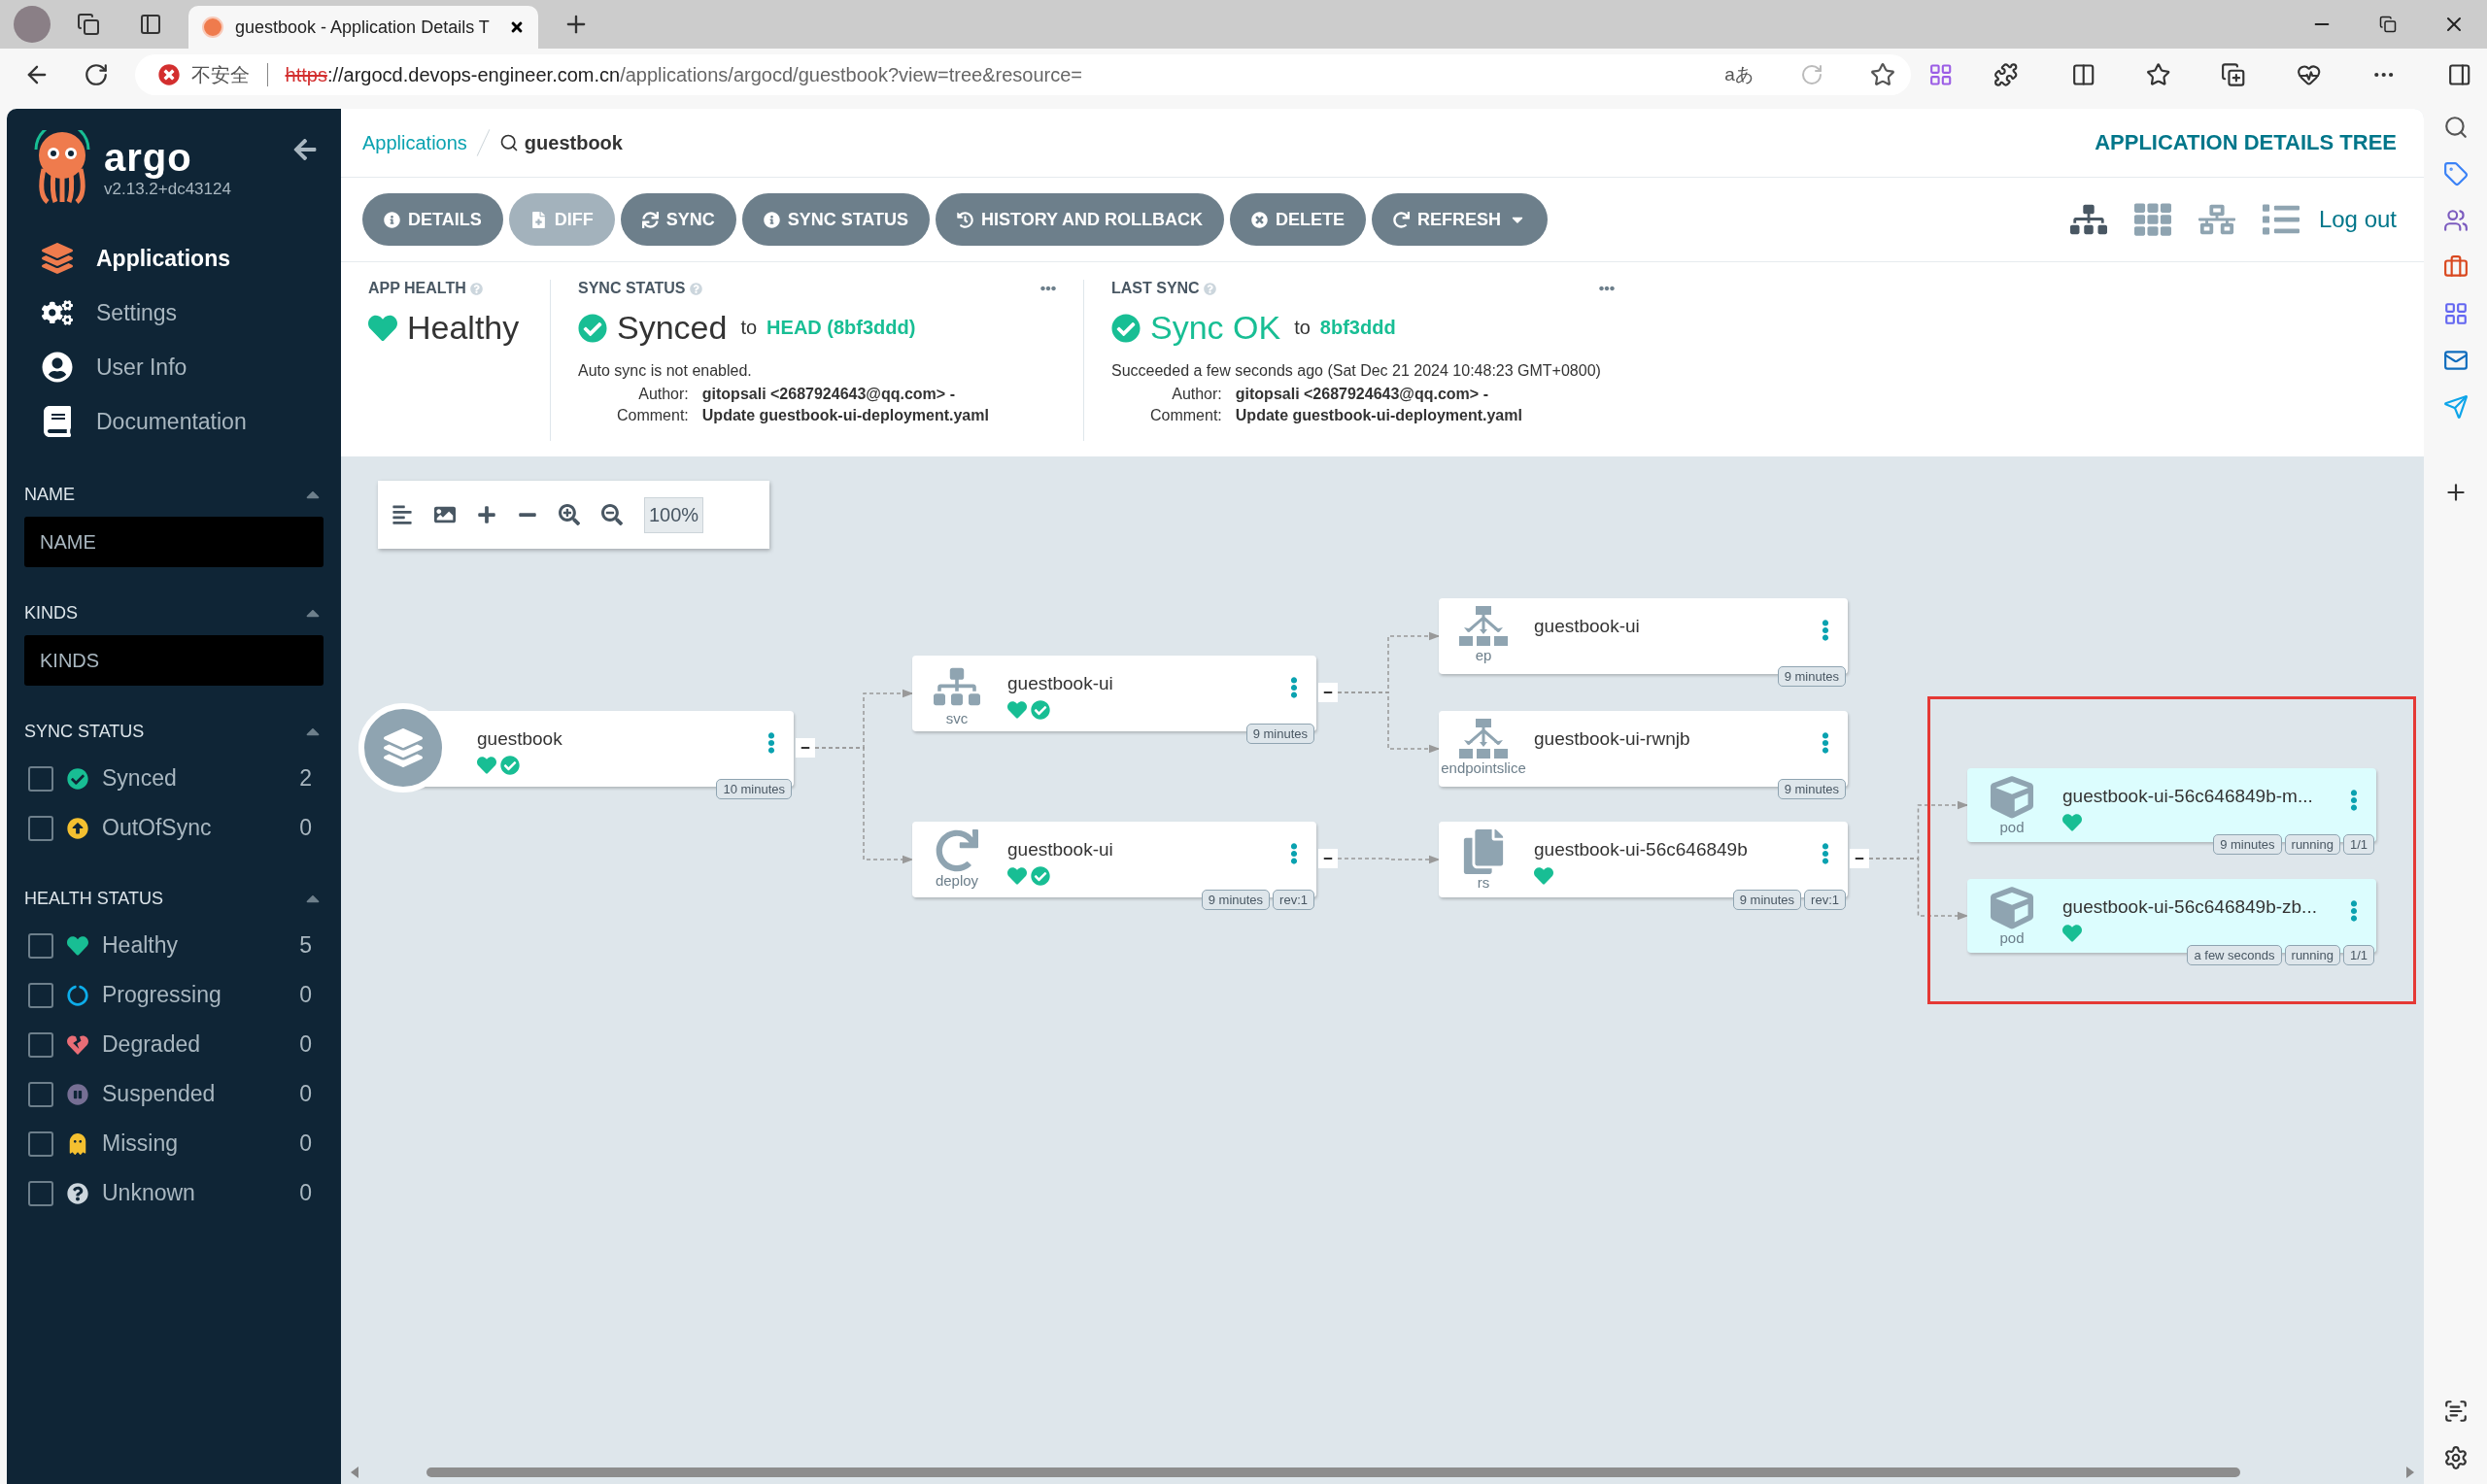 The width and height of the screenshot is (2487, 1484). I want to click on section-title: APP HEALTH, so click(417, 288).